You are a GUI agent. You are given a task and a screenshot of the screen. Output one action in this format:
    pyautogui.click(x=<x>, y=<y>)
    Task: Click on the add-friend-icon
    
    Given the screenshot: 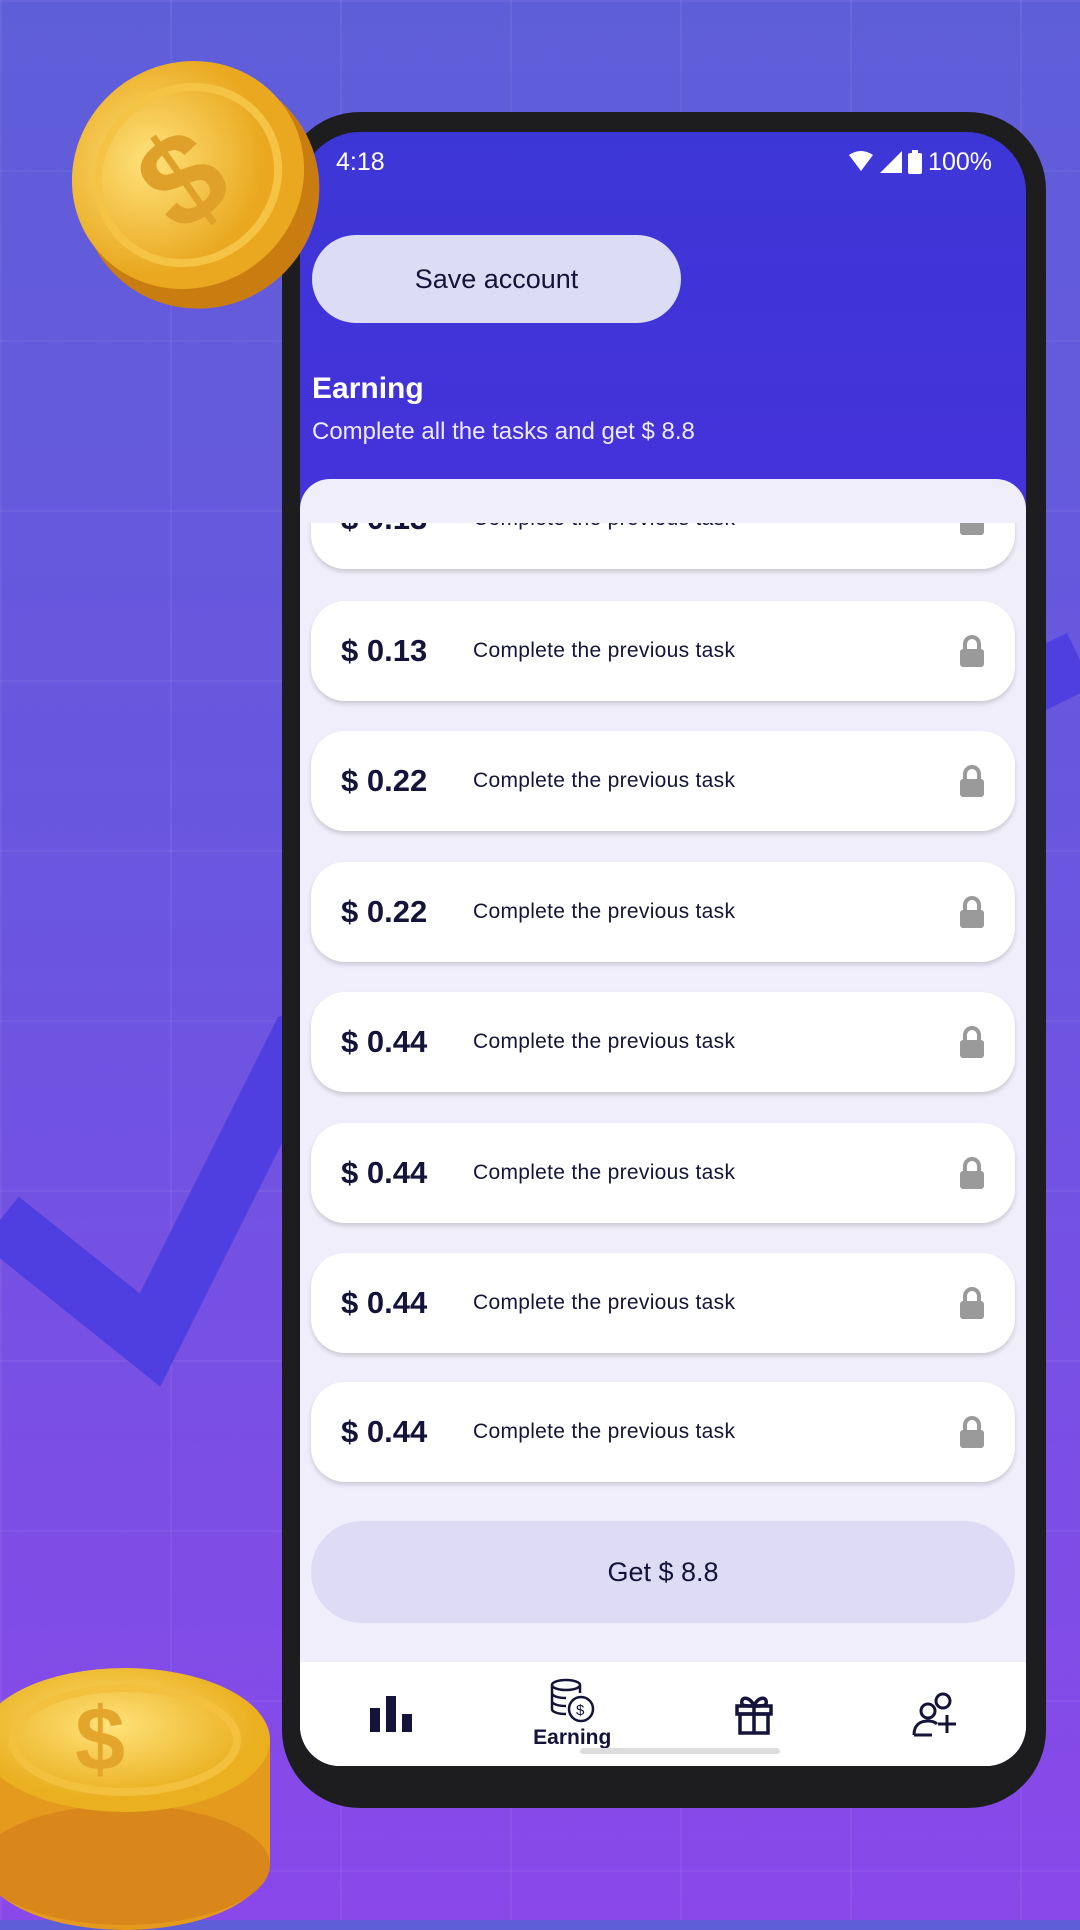 What is the action you would take?
    pyautogui.click(x=934, y=1714)
    